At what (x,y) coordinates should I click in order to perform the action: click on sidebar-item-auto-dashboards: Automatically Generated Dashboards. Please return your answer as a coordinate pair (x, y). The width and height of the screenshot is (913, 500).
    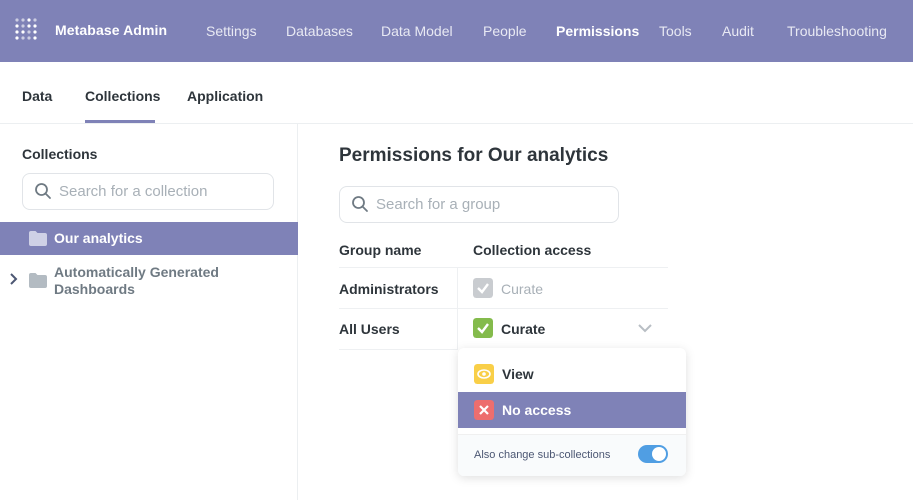
    Looking at the image, I should click on (149, 282).